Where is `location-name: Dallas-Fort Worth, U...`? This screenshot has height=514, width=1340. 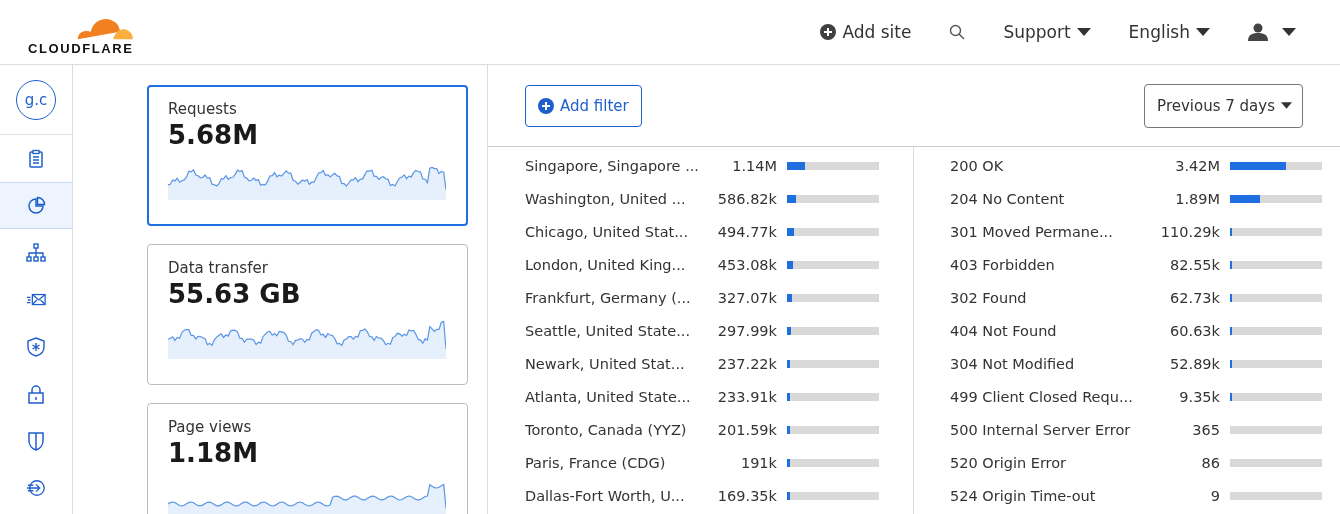
location-name: Dallas-Fort Worth, U... is located at coordinates (605, 495).